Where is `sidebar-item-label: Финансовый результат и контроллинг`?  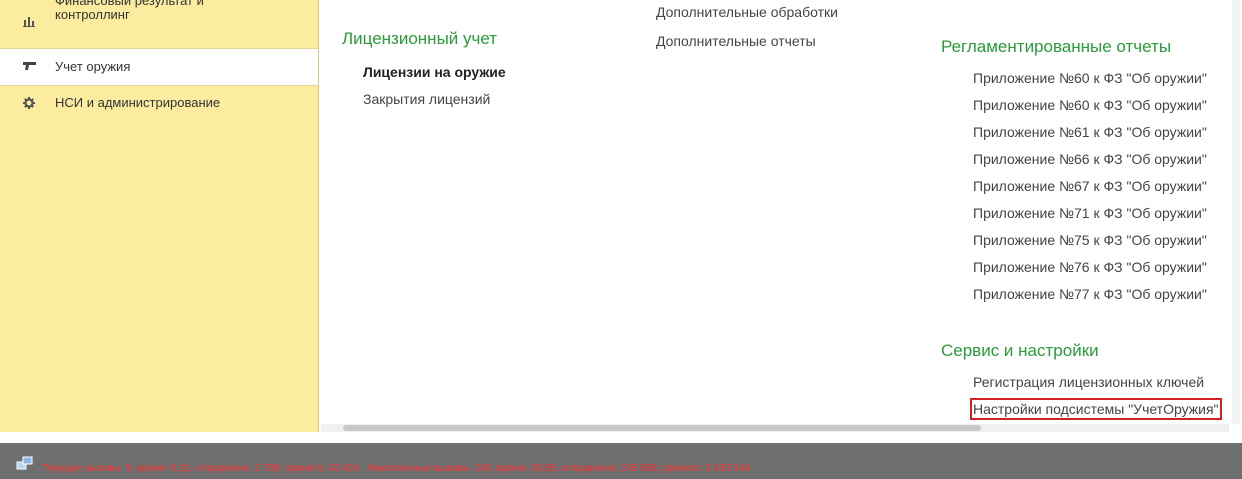
sidebar-item-label: Финансовый результат и контроллинг is located at coordinates (129, 11).